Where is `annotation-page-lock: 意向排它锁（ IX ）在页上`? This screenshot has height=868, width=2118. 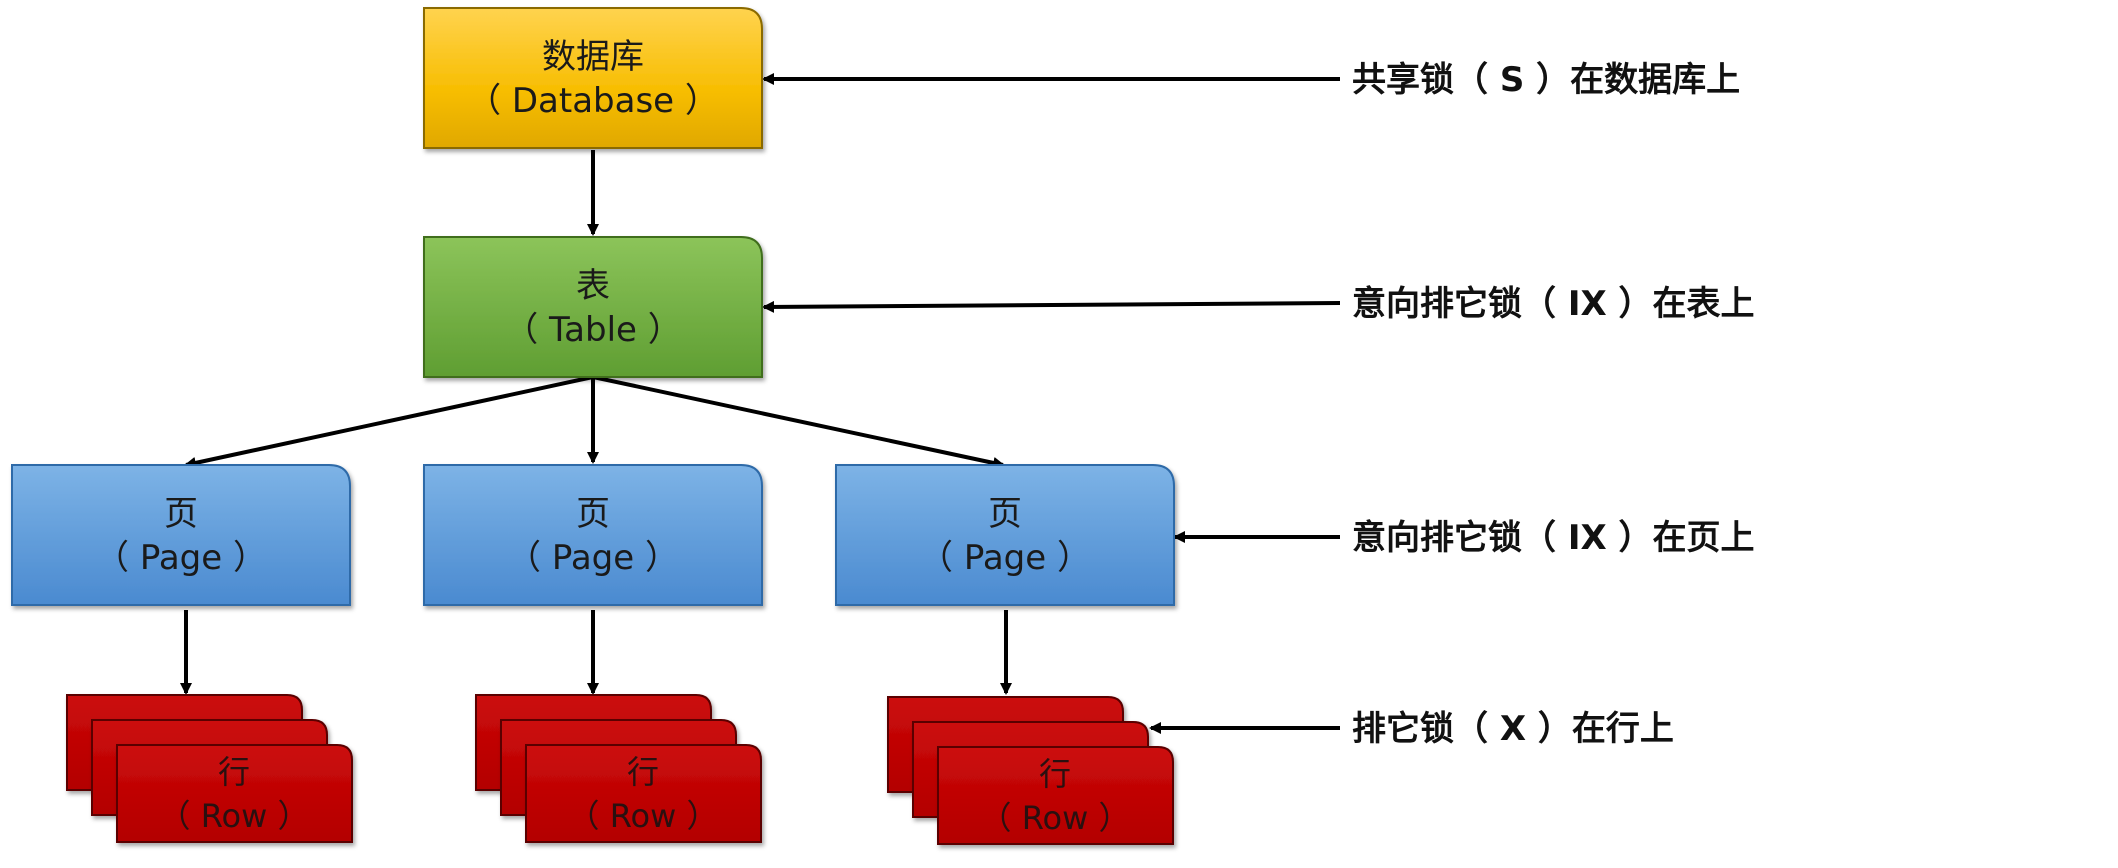 annotation-page-lock: 意向排它锁（ IX ）在页上 is located at coordinates (1553, 538).